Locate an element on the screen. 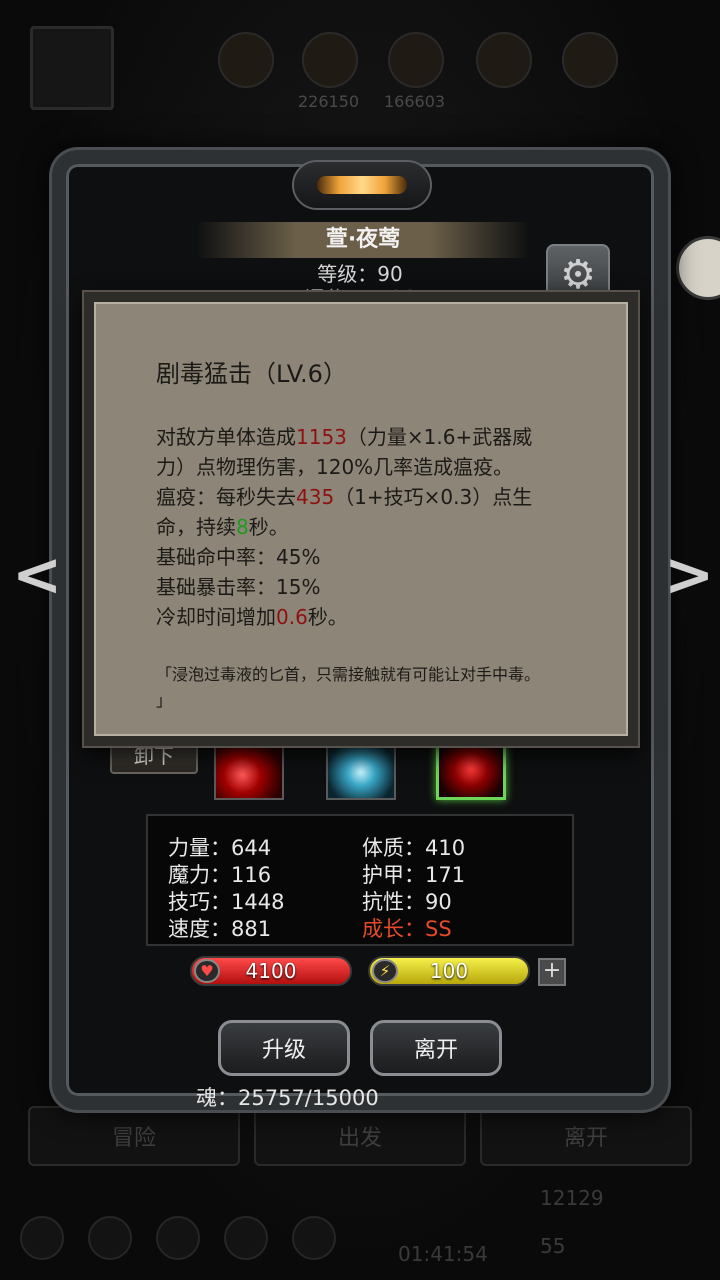  plague-damage-value: 435 is located at coordinates (315, 497).